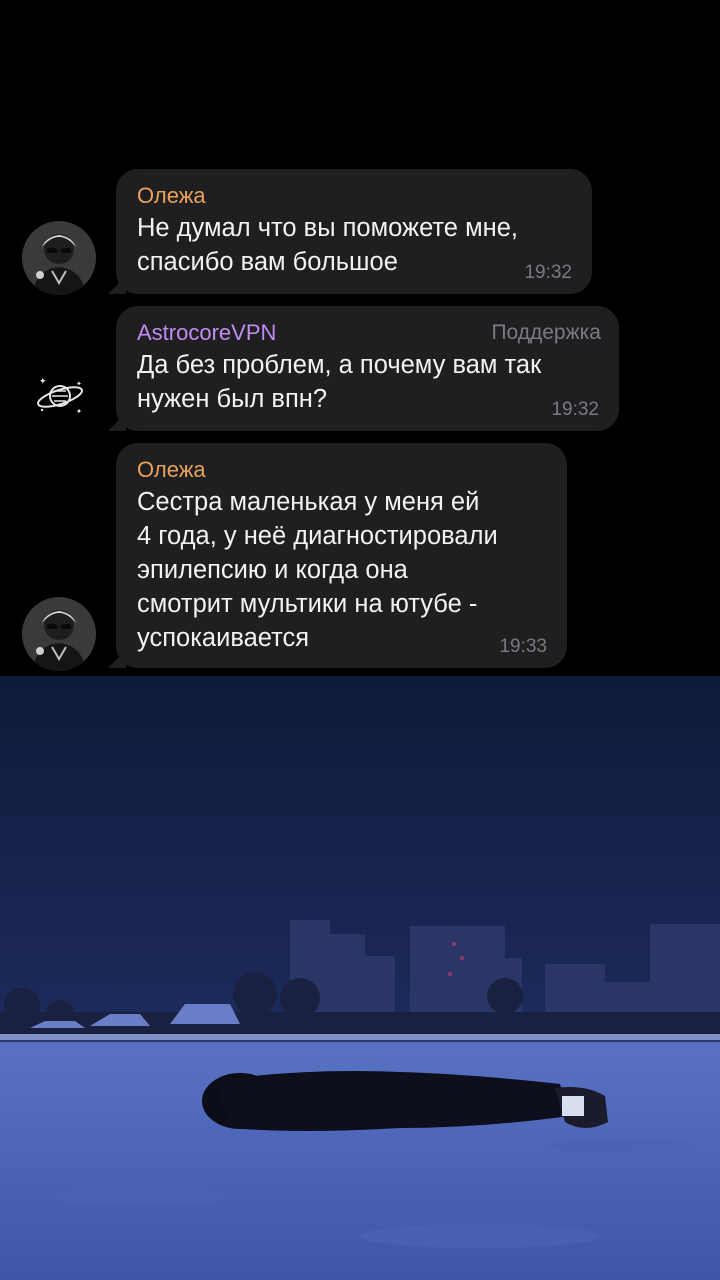 The image size is (720, 1280). I want to click on planet-icon: ✦ ✦, so click(59, 395).